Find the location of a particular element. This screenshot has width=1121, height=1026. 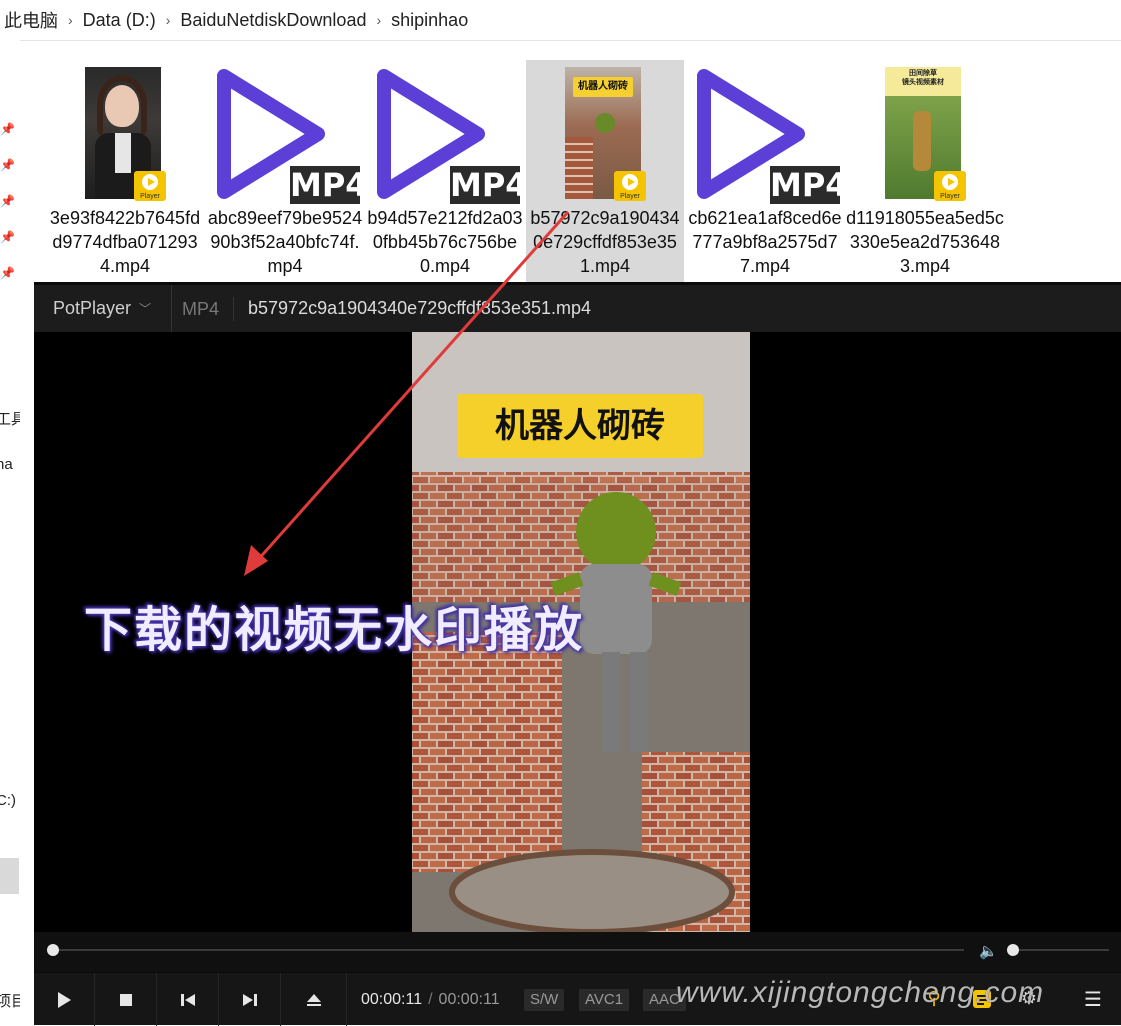

skip-back-icon is located at coordinates (188, 1000).